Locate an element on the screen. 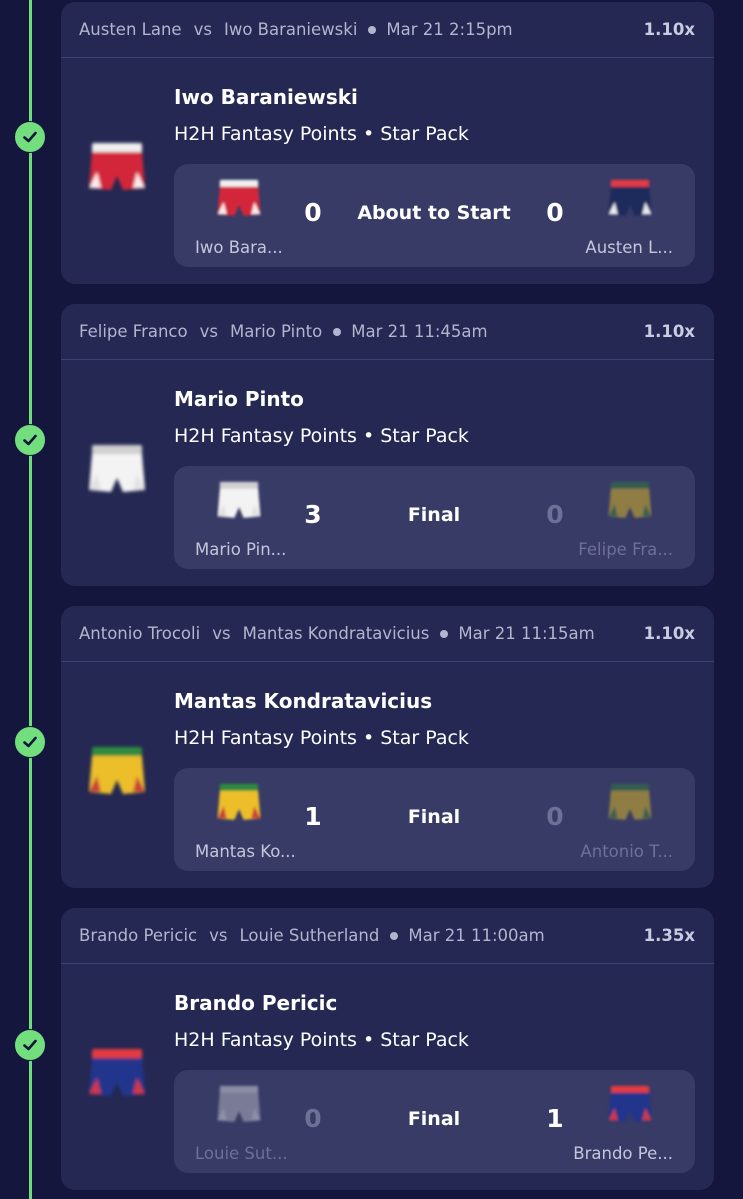 The width and height of the screenshot is (743, 1199). pick-player-name: Mantas Kondratavicius is located at coordinates (303, 701).